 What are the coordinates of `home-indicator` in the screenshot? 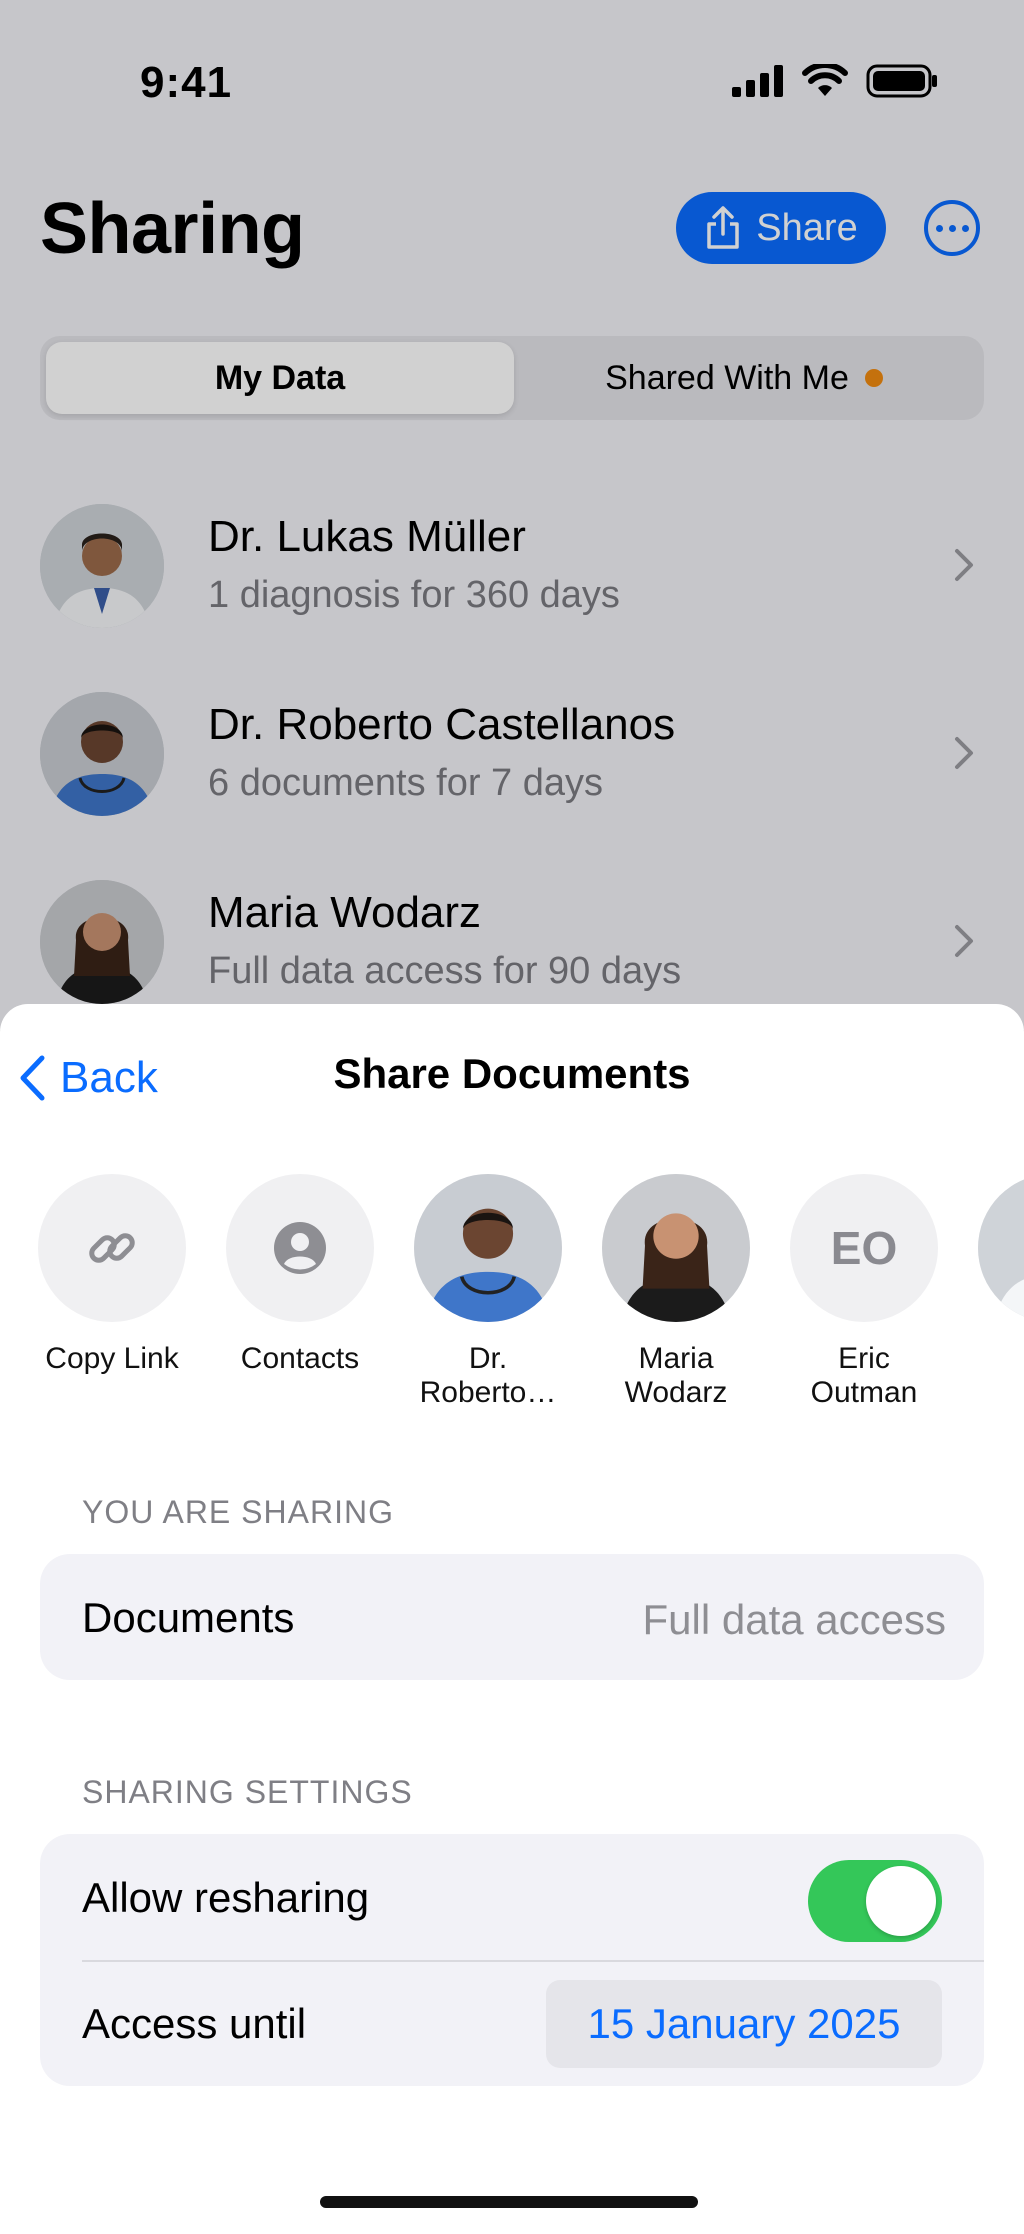 It's located at (509, 2202).